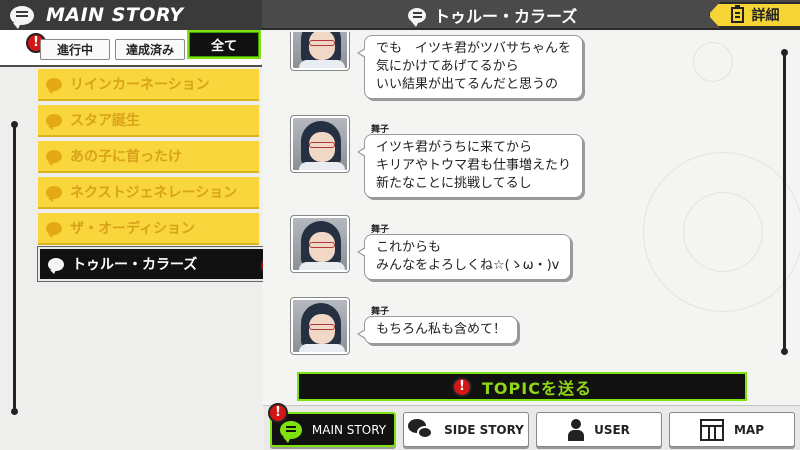 Image resolution: width=800 pixels, height=450 pixels. What do you see at coordinates (484, 429) in the screenshot?
I see `nav-label: SIDE STORY` at bounding box center [484, 429].